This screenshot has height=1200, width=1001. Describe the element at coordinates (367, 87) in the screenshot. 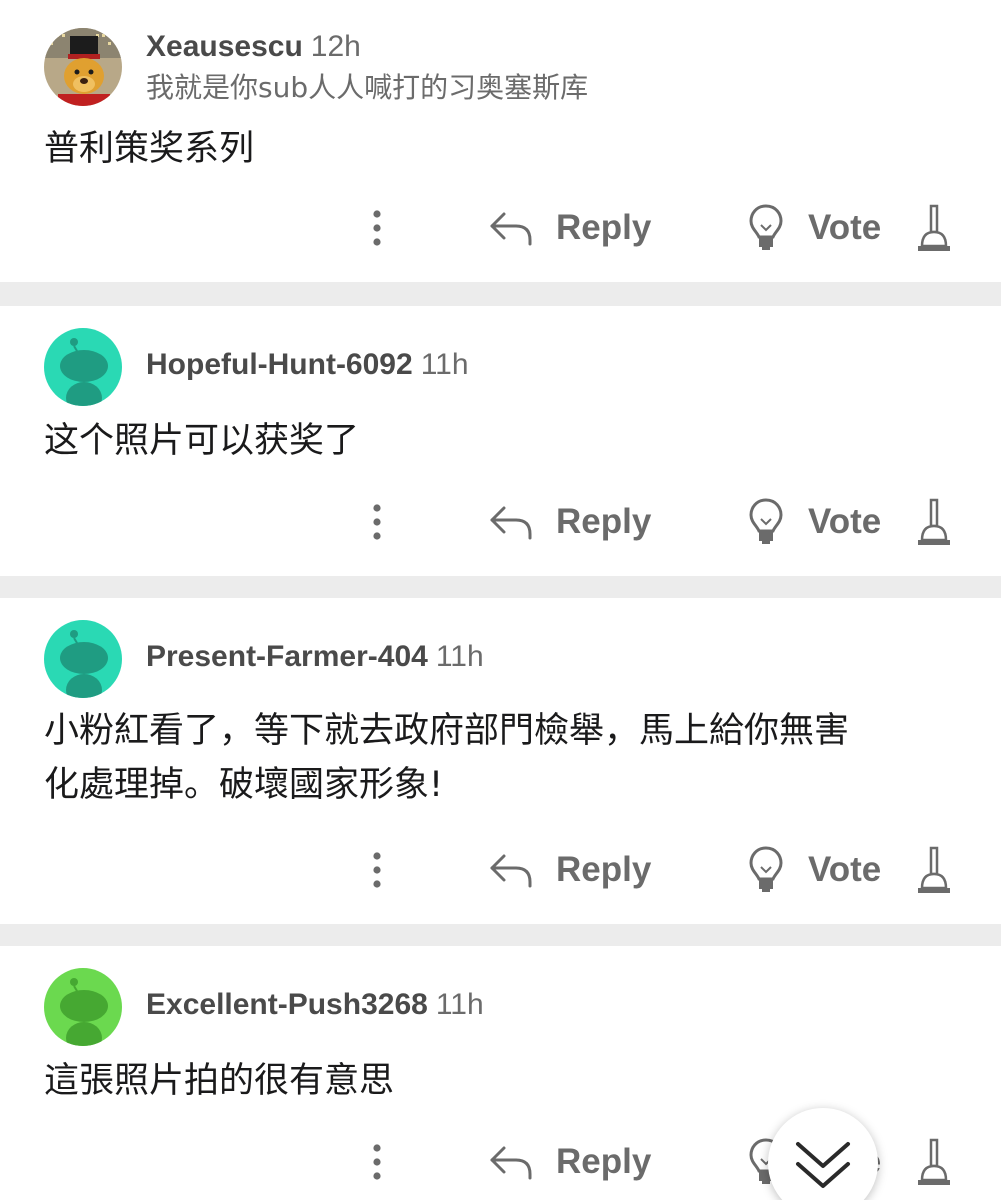

I see `user-flair: 我就是你sub人人喊打的习奥塞斯库` at that location.